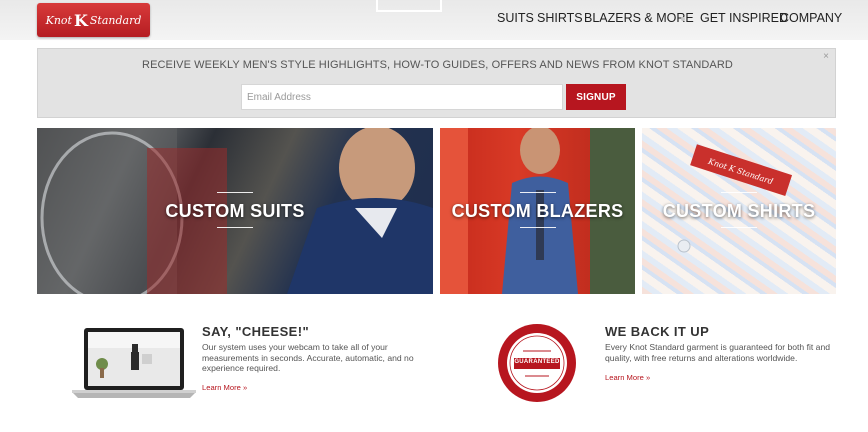  Describe the element at coordinates (627, 377) in the screenshot. I see `learn-more-link-backup: Learn More »` at that location.